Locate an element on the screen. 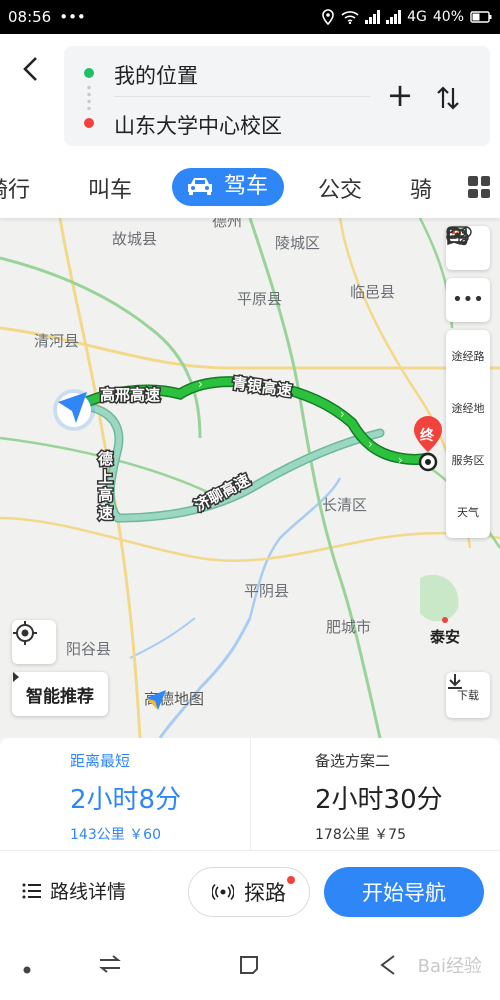 This screenshot has width=500, height=1000. amap-logo-icon is located at coordinates (156, 700).